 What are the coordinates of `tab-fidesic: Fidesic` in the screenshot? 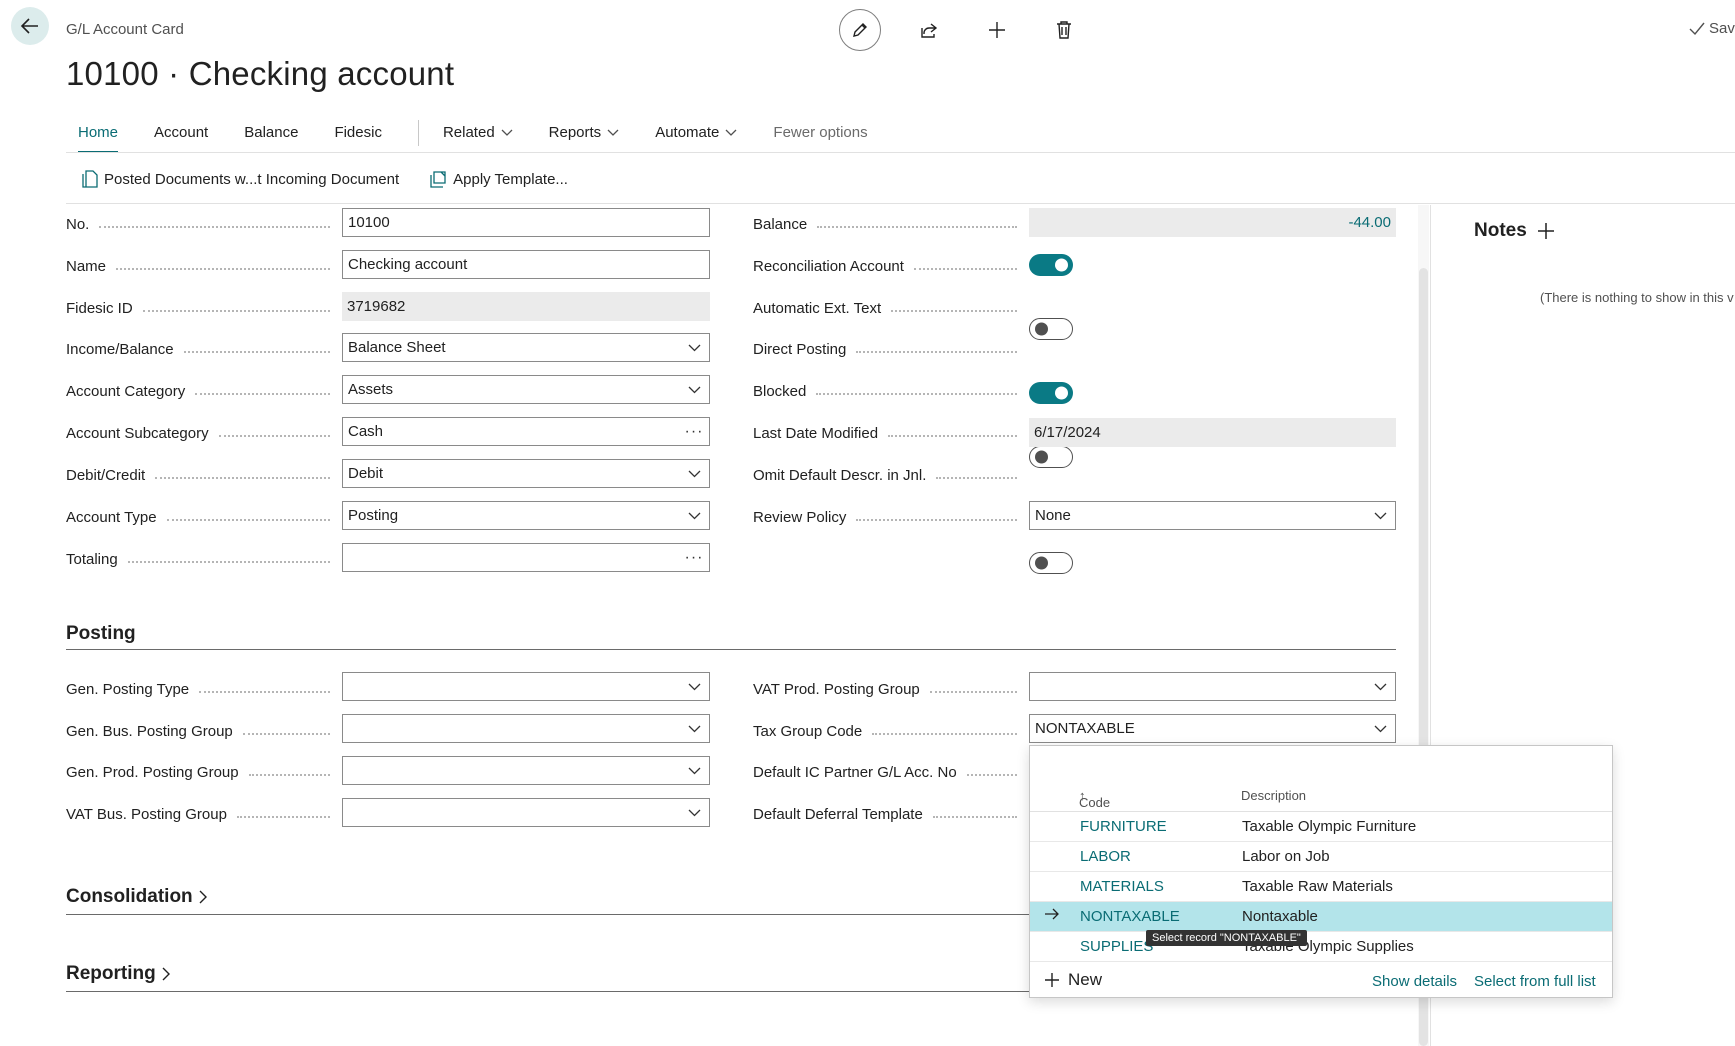 It's located at (364, 132).